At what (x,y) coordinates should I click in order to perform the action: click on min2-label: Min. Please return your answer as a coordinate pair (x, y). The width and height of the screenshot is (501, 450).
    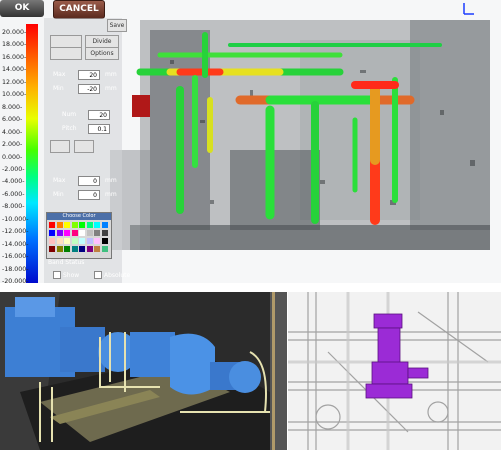
    Looking at the image, I should click on (58, 194).